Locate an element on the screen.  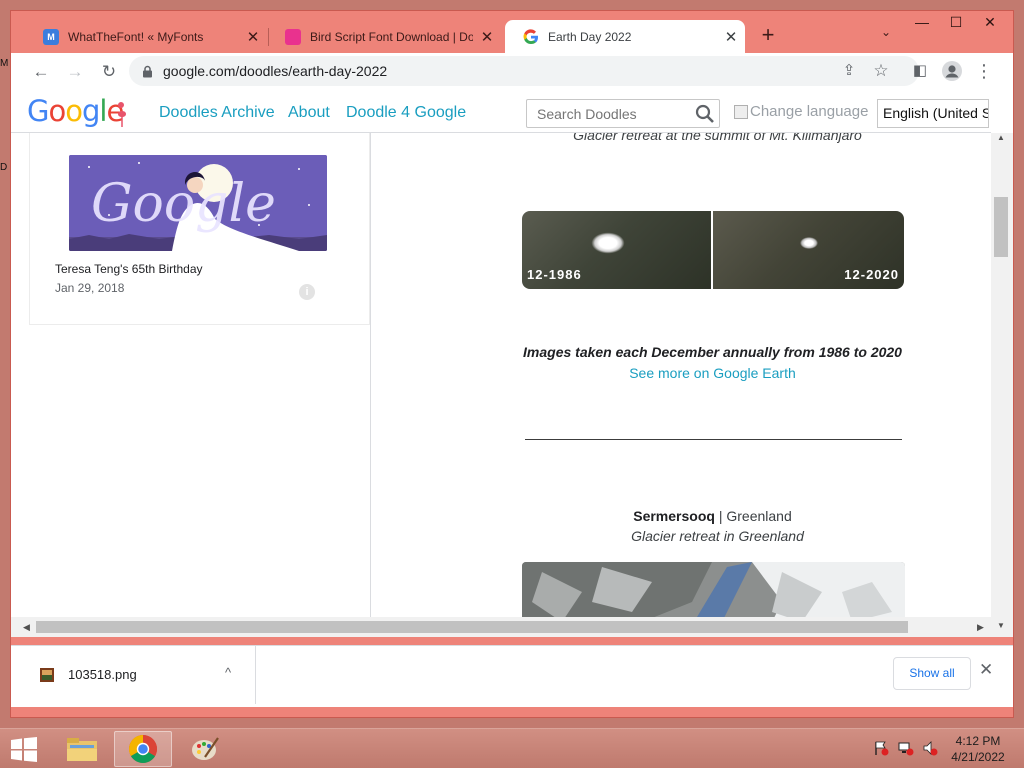
teresa-teng-doodle-image: Google is located at coordinates (198, 203).